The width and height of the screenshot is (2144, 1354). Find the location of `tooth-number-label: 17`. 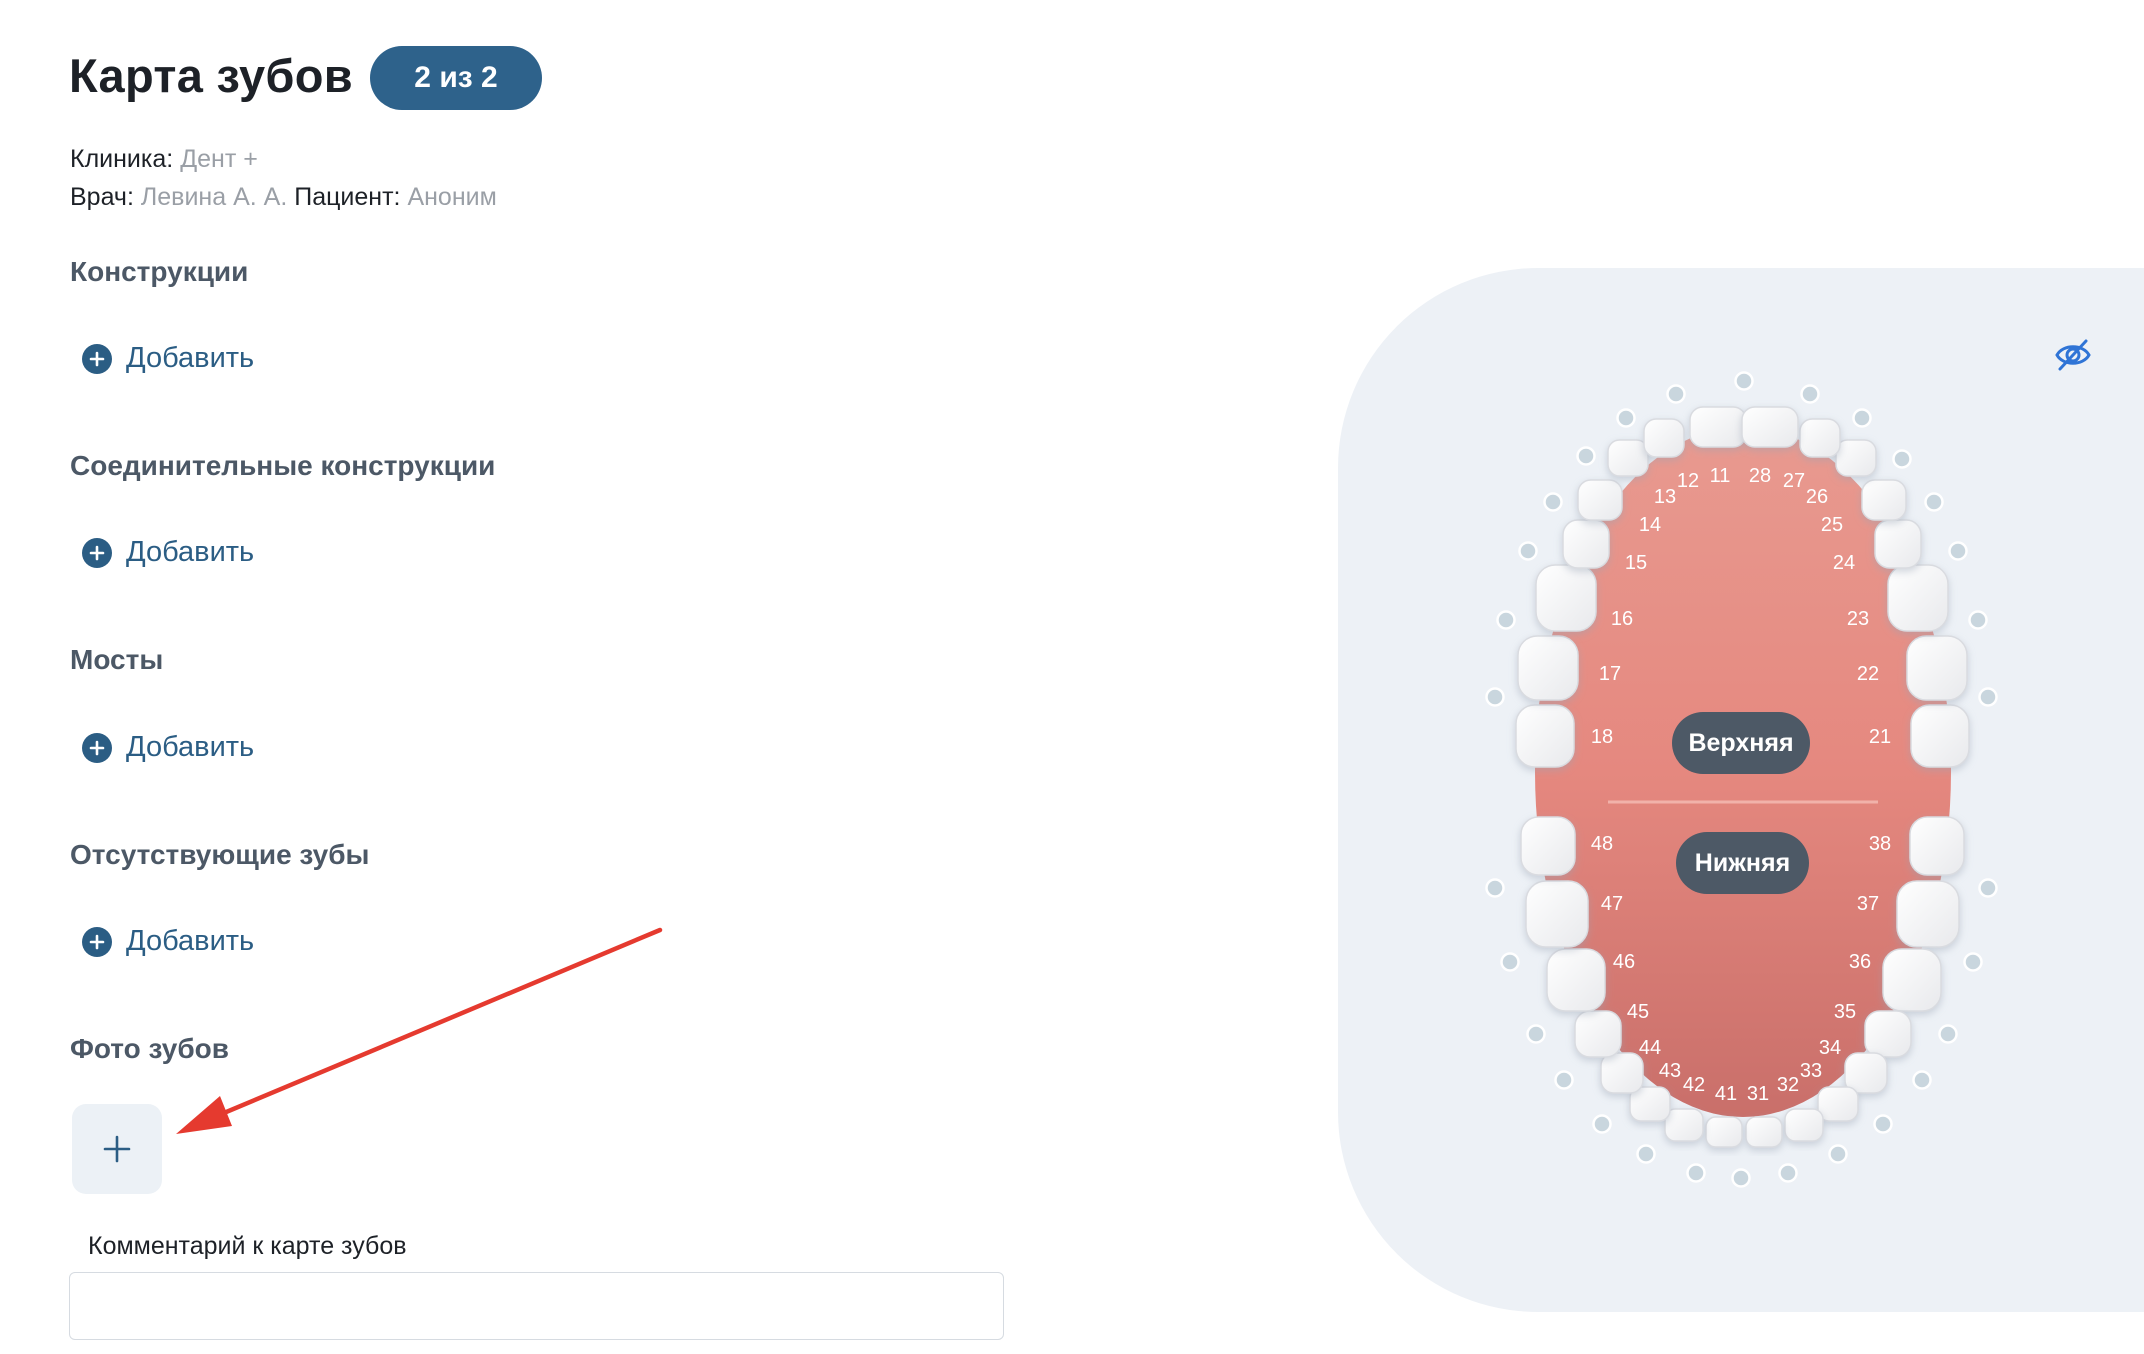

tooth-number-label: 17 is located at coordinates (1610, 674).